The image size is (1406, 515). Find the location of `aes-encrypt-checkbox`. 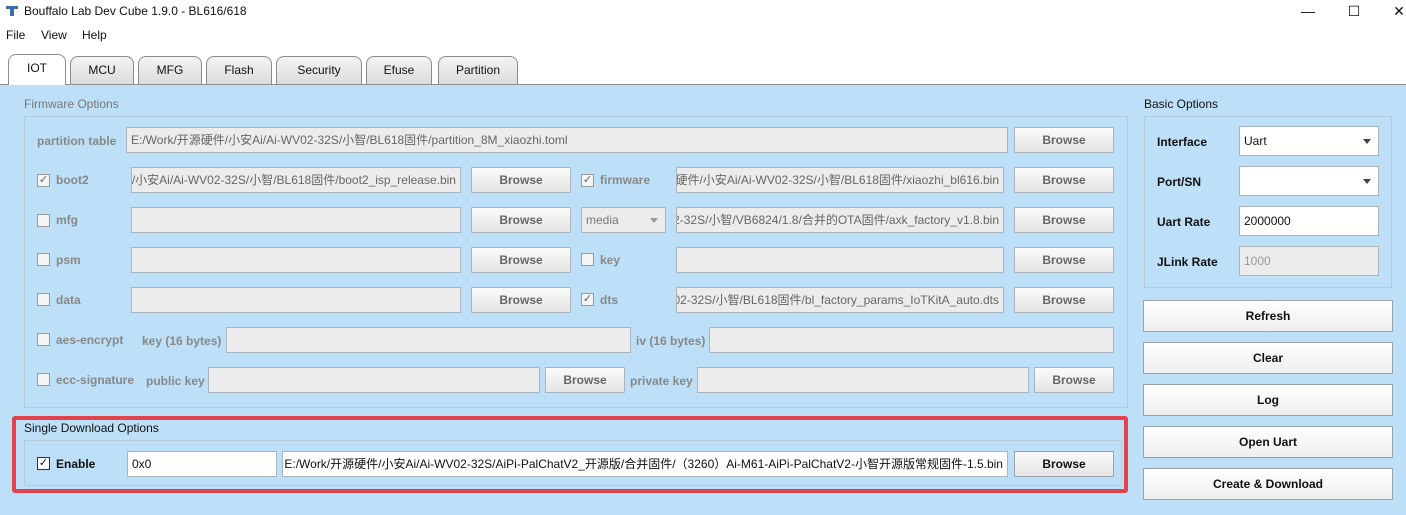

aes-encrypt-checkbox is located at coordinates (43, 339).